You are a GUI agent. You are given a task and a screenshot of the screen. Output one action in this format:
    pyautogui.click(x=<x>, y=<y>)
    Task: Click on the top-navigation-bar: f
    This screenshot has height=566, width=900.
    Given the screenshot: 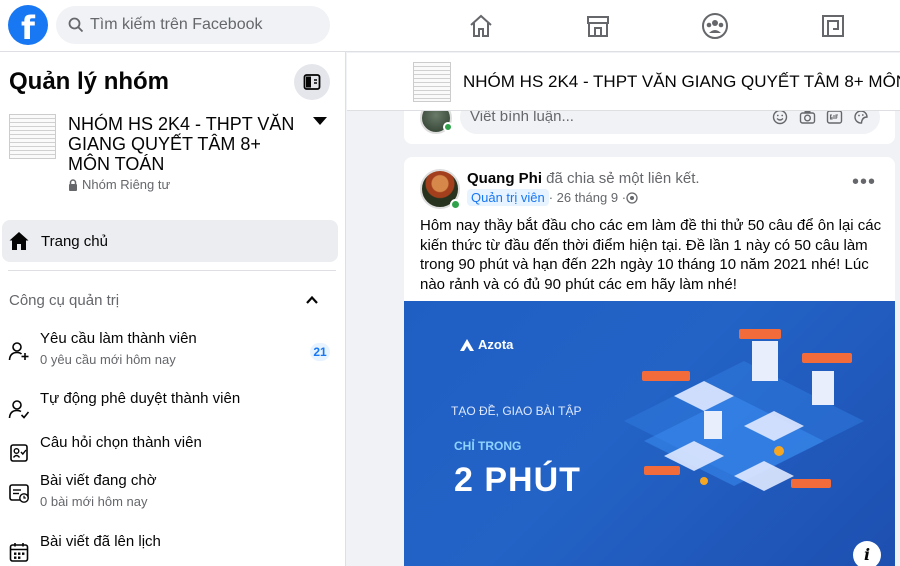 What is the action you would take?
    pyautogui.click(x=450, y=26)
    